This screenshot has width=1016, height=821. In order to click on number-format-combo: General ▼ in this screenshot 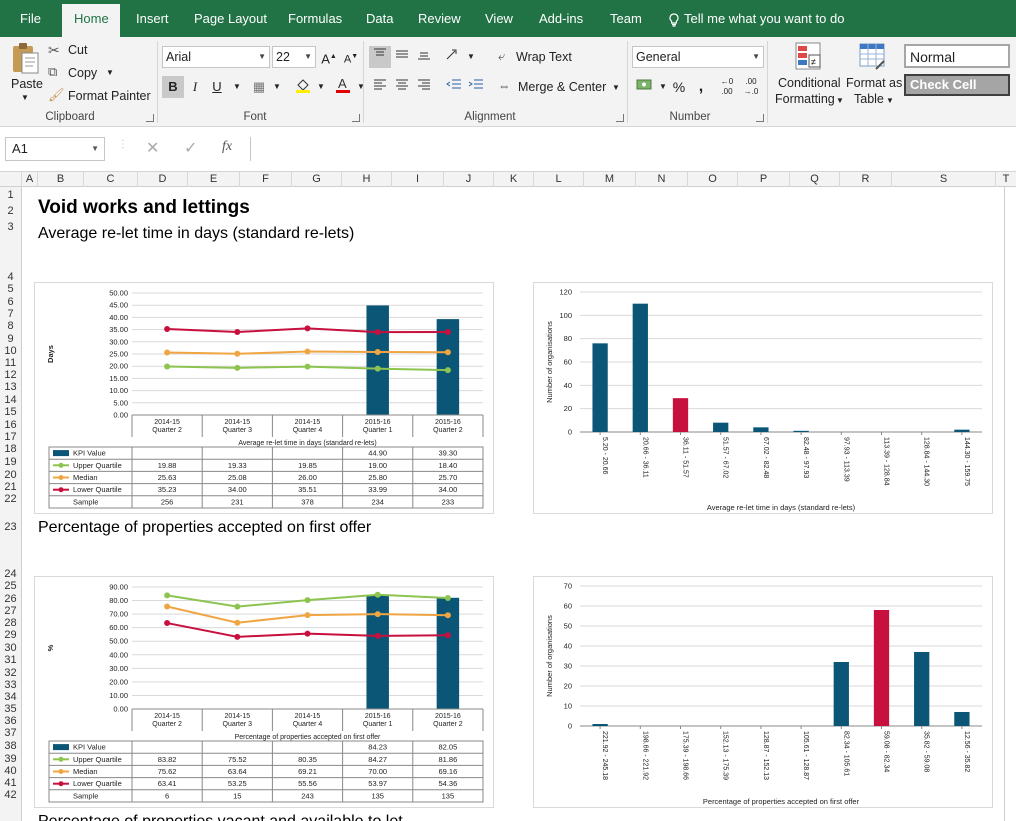, I will do `click(698, 57)`.